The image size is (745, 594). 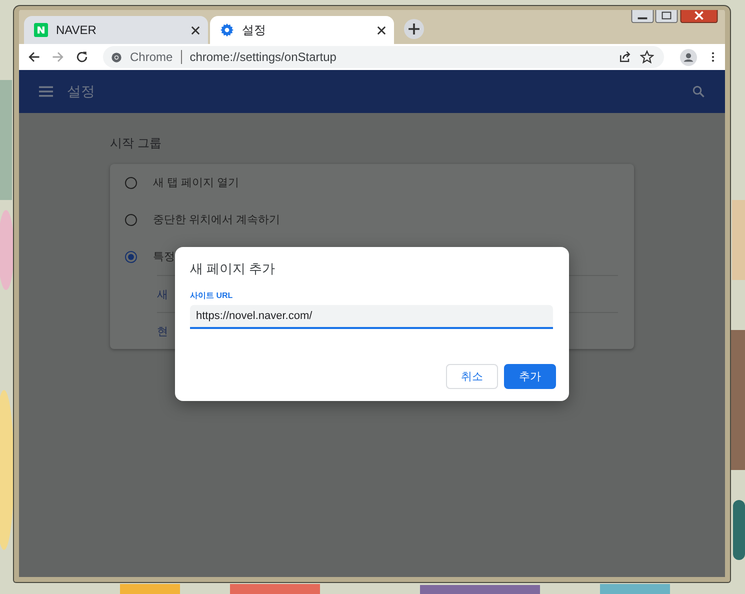 What do you see at coordinates (196, 183) in the screenshot?
I see `option-label: 새 탭 페이지 열기` at bounding box center [196, 183].